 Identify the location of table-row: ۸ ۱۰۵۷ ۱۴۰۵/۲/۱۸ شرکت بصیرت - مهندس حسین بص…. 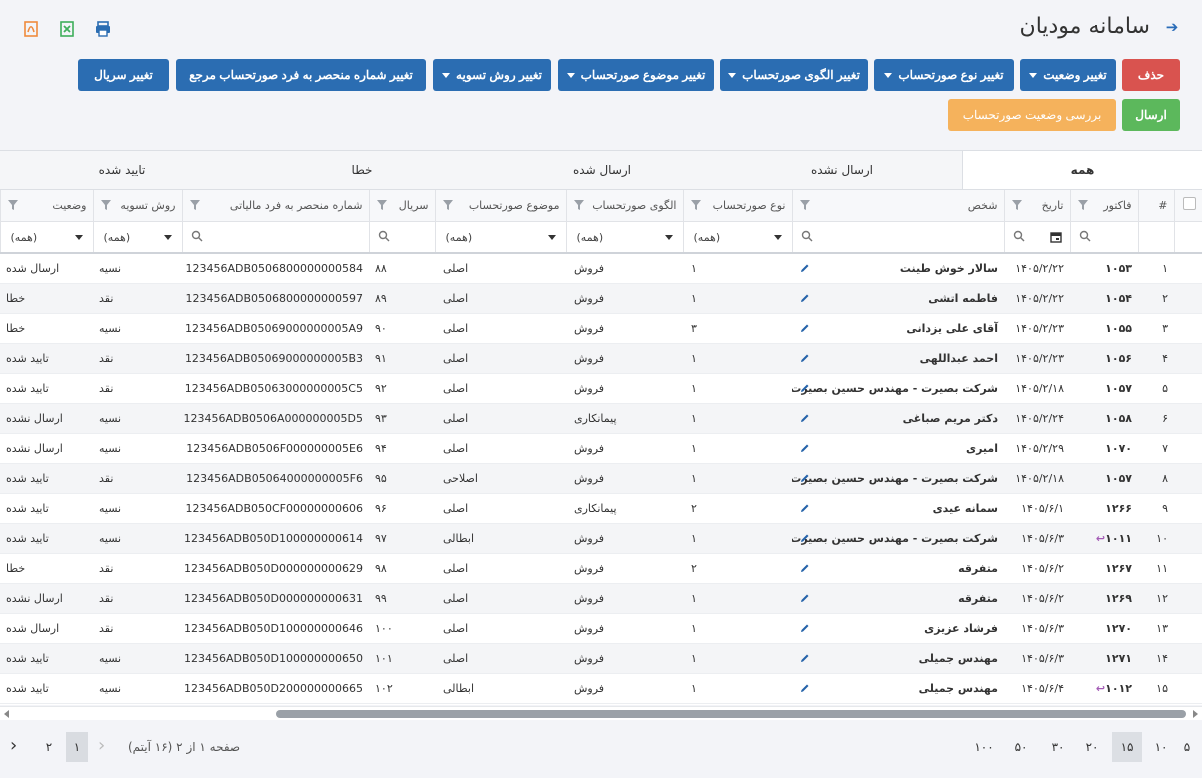
(601, 478).